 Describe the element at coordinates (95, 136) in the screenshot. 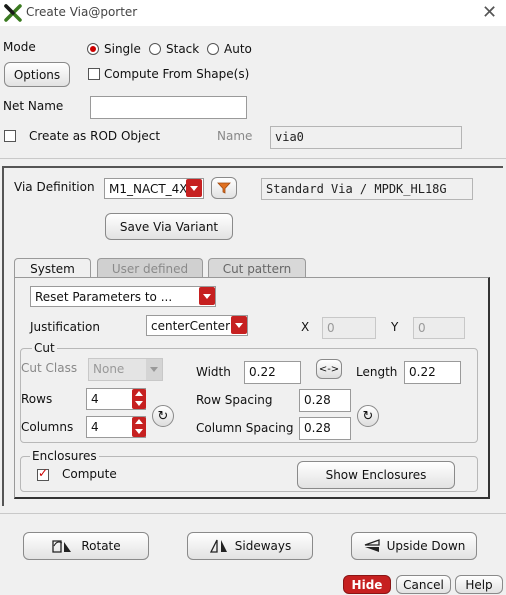

I see `create-rod-label: Create as ROD Object` at that location.